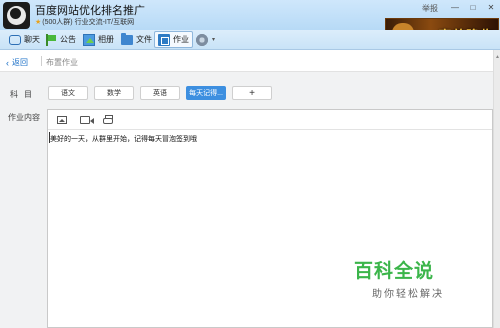 This screenshot has height=328, width=500. Describe the element at coordinates (106, 39) in the screenshot. I see `tab-album-label: 相册` at that location.